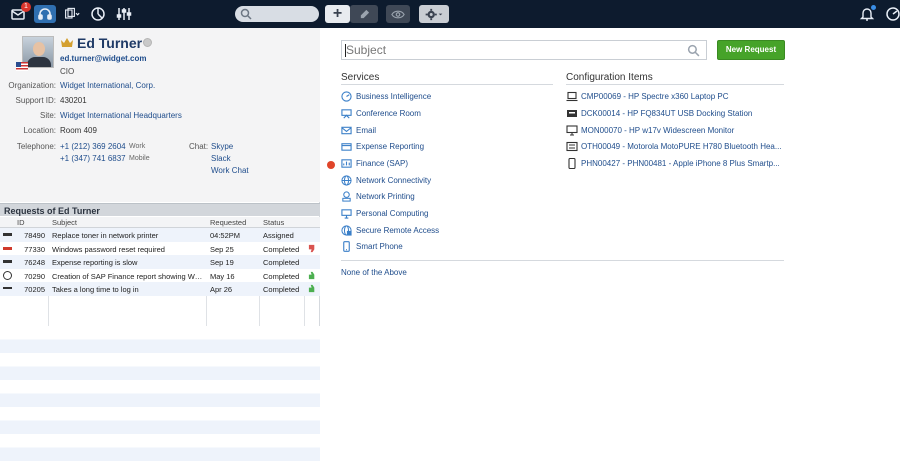  I want to click on performance-gauge-icon, so click(892, 14).